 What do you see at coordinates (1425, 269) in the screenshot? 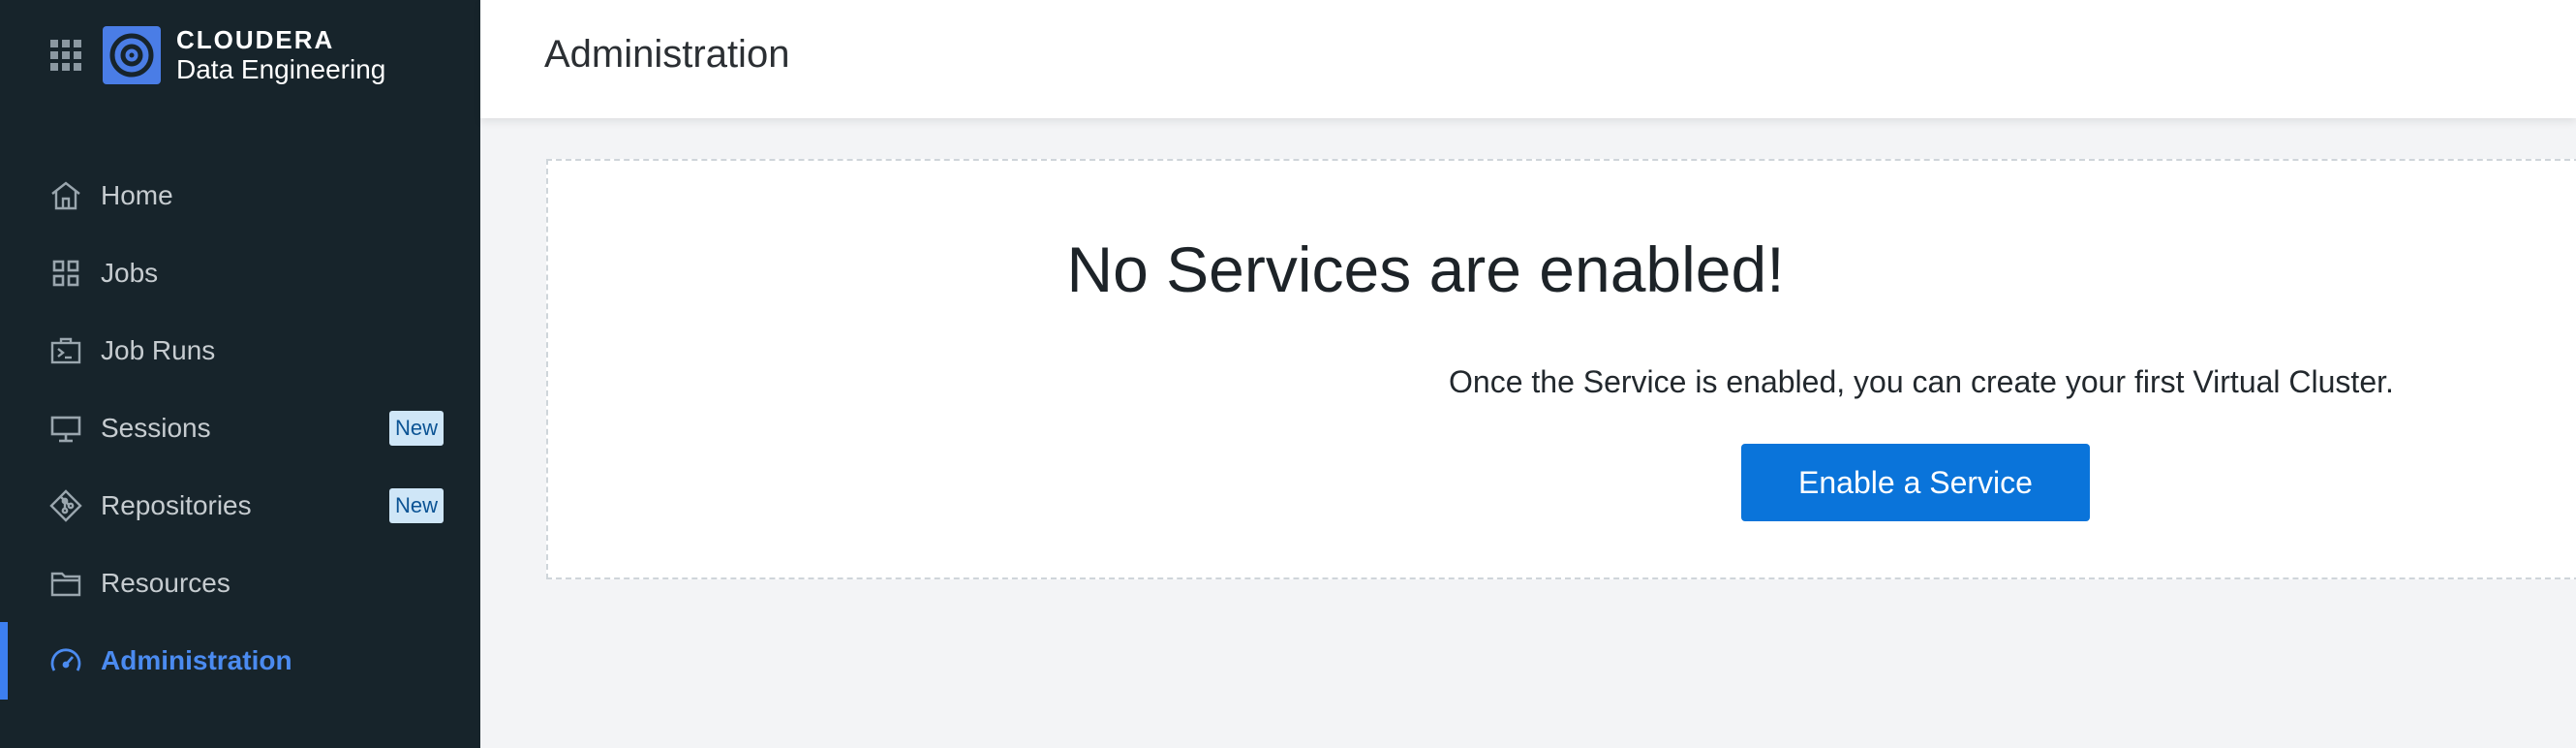
I see `empty-state-title-text: No Services are enabled!` at bounding box center [1425, 269].